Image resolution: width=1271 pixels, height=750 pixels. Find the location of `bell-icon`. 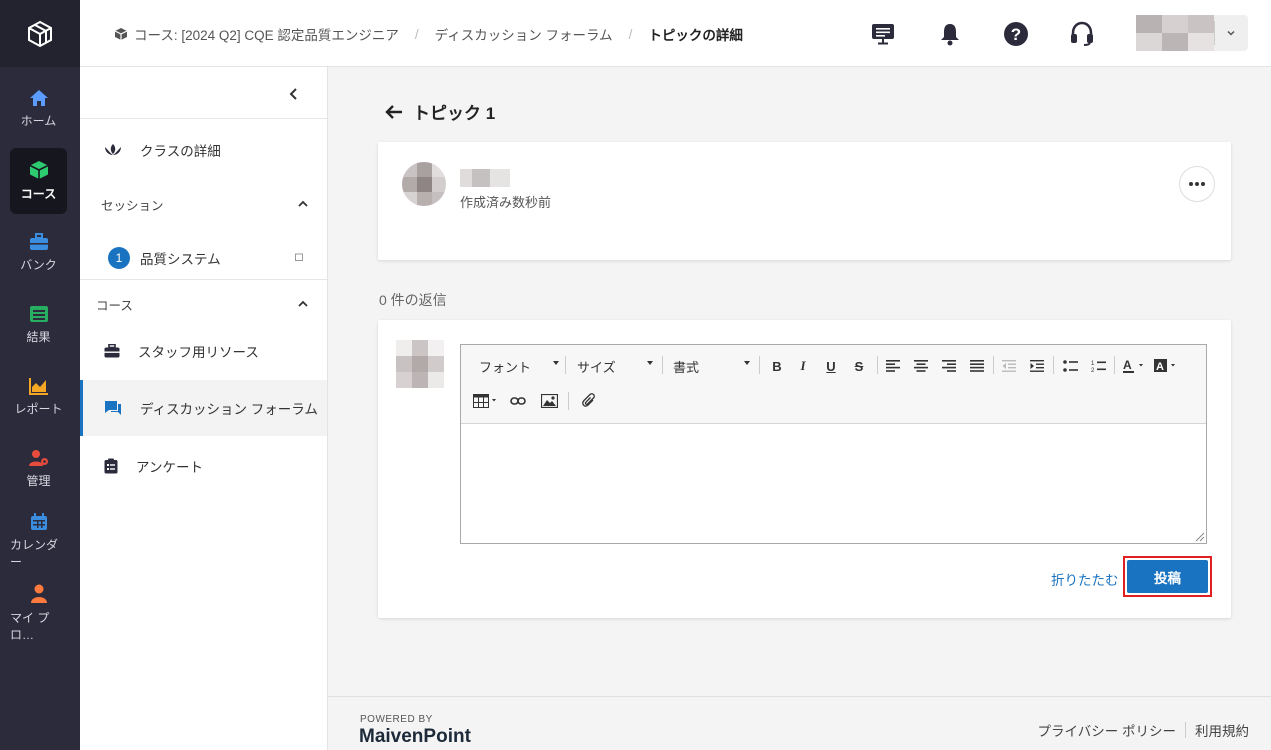

bell-icon is located at coordinates (950, 35).